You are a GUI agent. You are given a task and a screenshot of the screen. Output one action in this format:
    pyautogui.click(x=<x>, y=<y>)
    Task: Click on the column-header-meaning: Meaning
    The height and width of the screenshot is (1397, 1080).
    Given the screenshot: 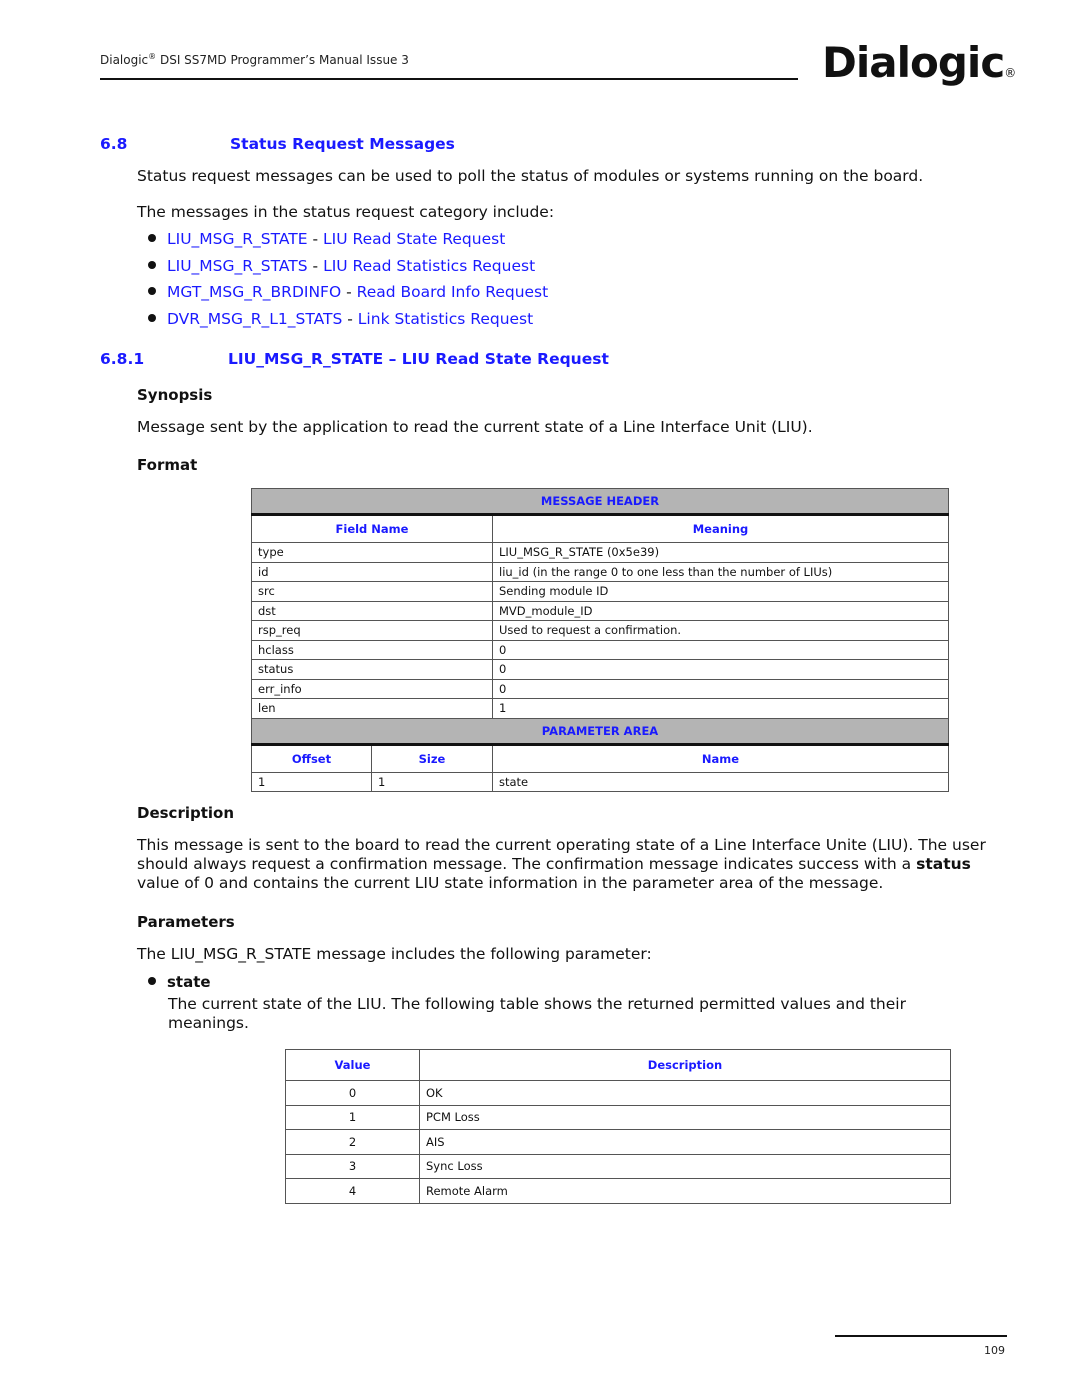 What is the action you would take?
    pyautogui.click(x=720, y=528)
    